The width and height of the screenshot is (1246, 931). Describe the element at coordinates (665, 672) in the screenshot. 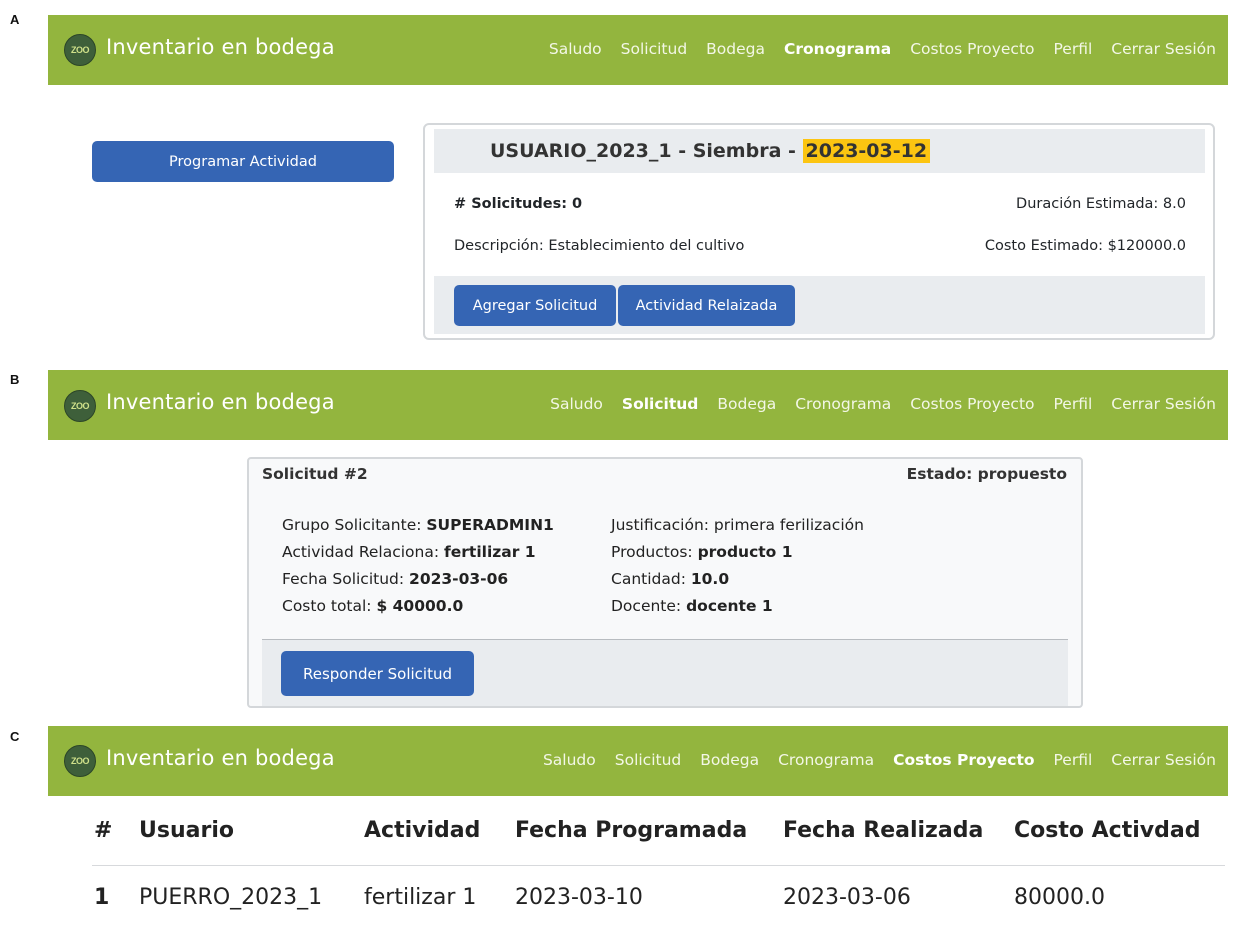

I see `solicitud-card-footer: Responder Solicitud` at that location.